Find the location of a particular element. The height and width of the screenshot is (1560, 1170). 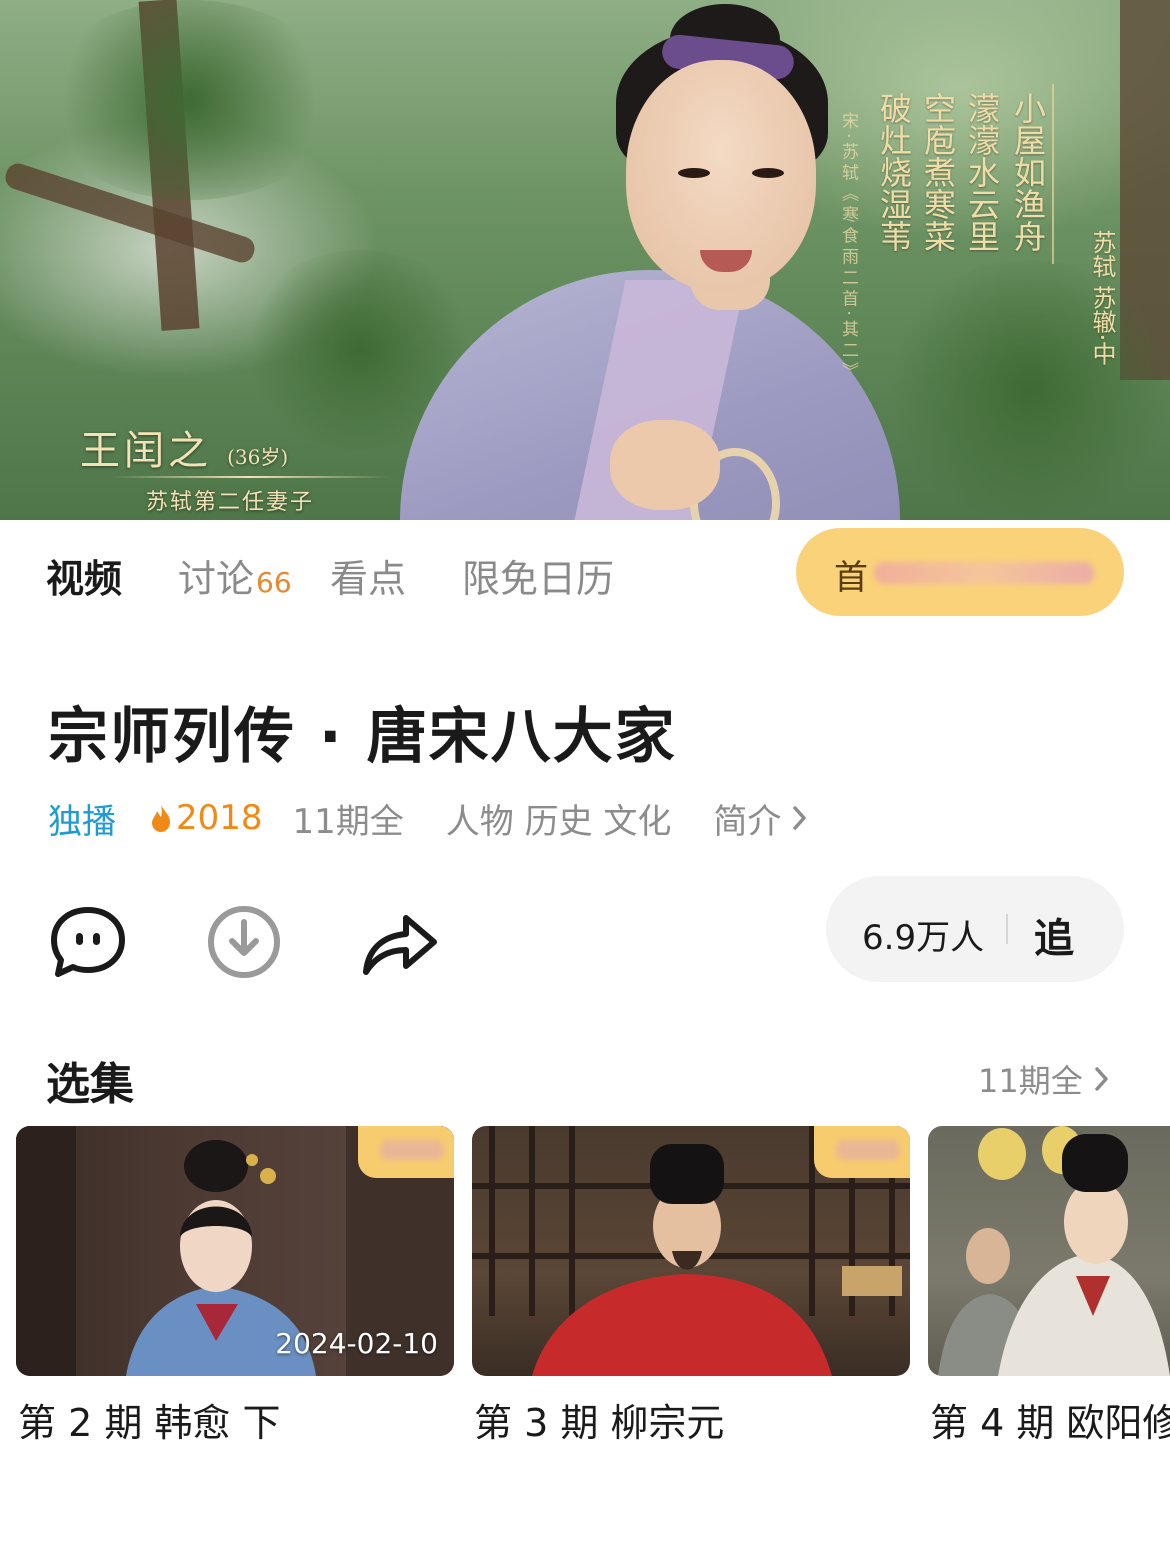

episode-title: 第 4 期 欧阳修 is located at coordinates (1050, 1419).